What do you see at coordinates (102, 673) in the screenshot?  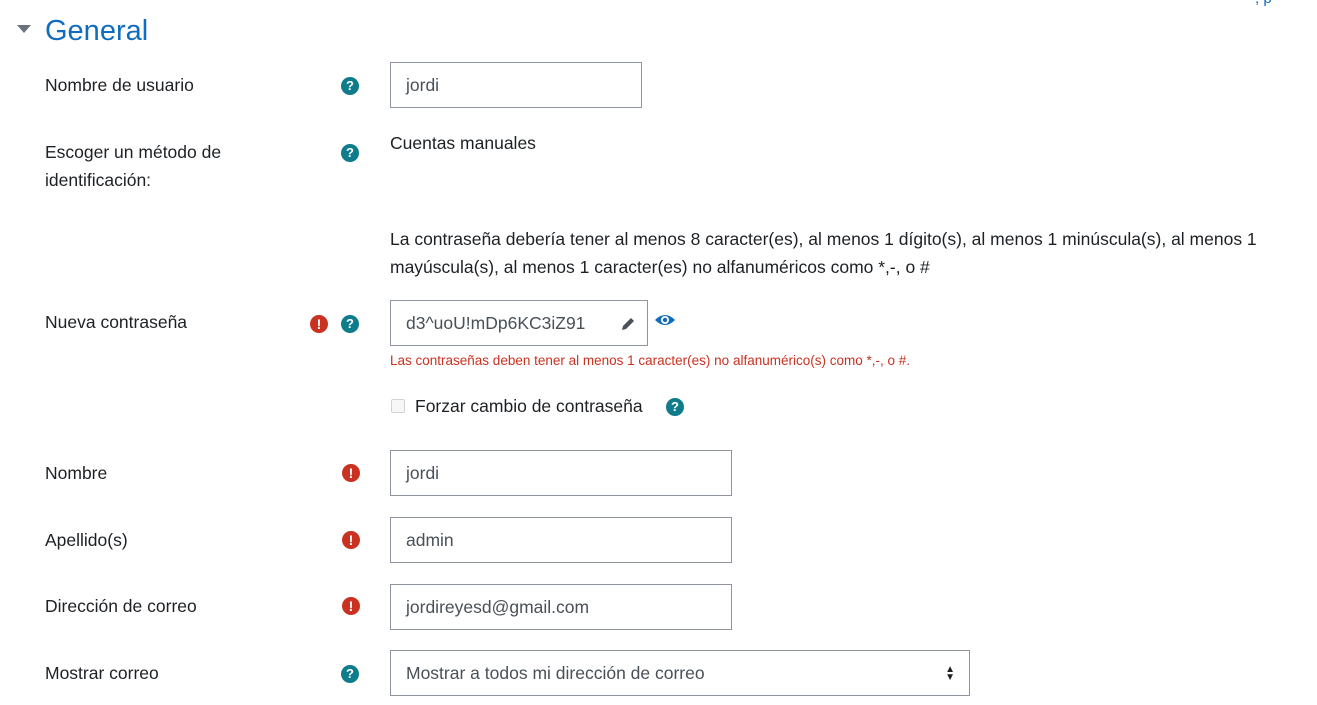 I see `maildisplay-label: Mostrar correo` at bounding box center [102, 673].